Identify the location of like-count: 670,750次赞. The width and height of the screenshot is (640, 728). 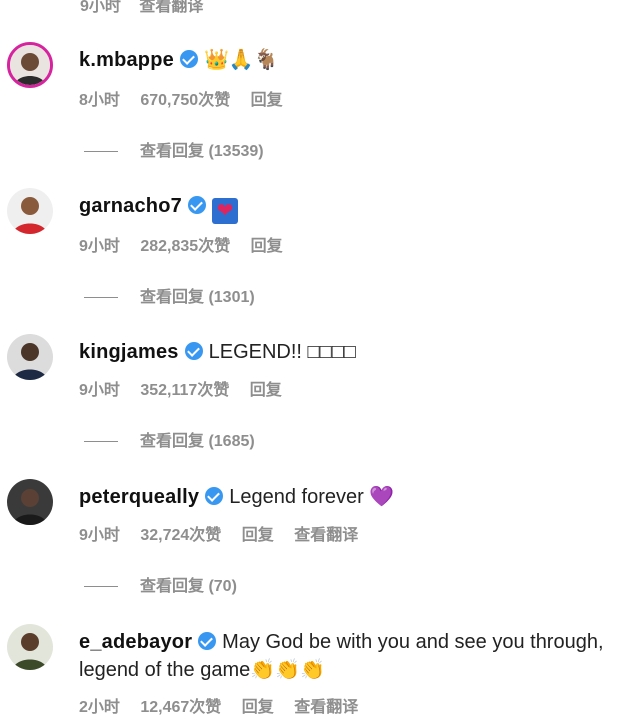
(185, 100).